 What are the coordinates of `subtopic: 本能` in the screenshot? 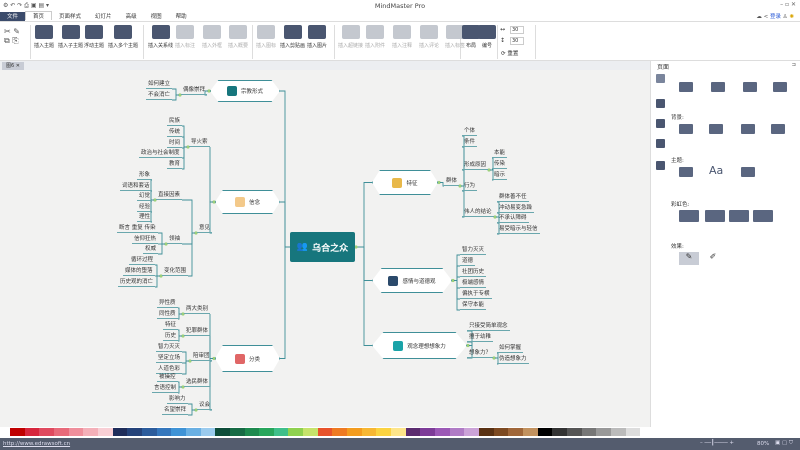 It's located at (500, 153).